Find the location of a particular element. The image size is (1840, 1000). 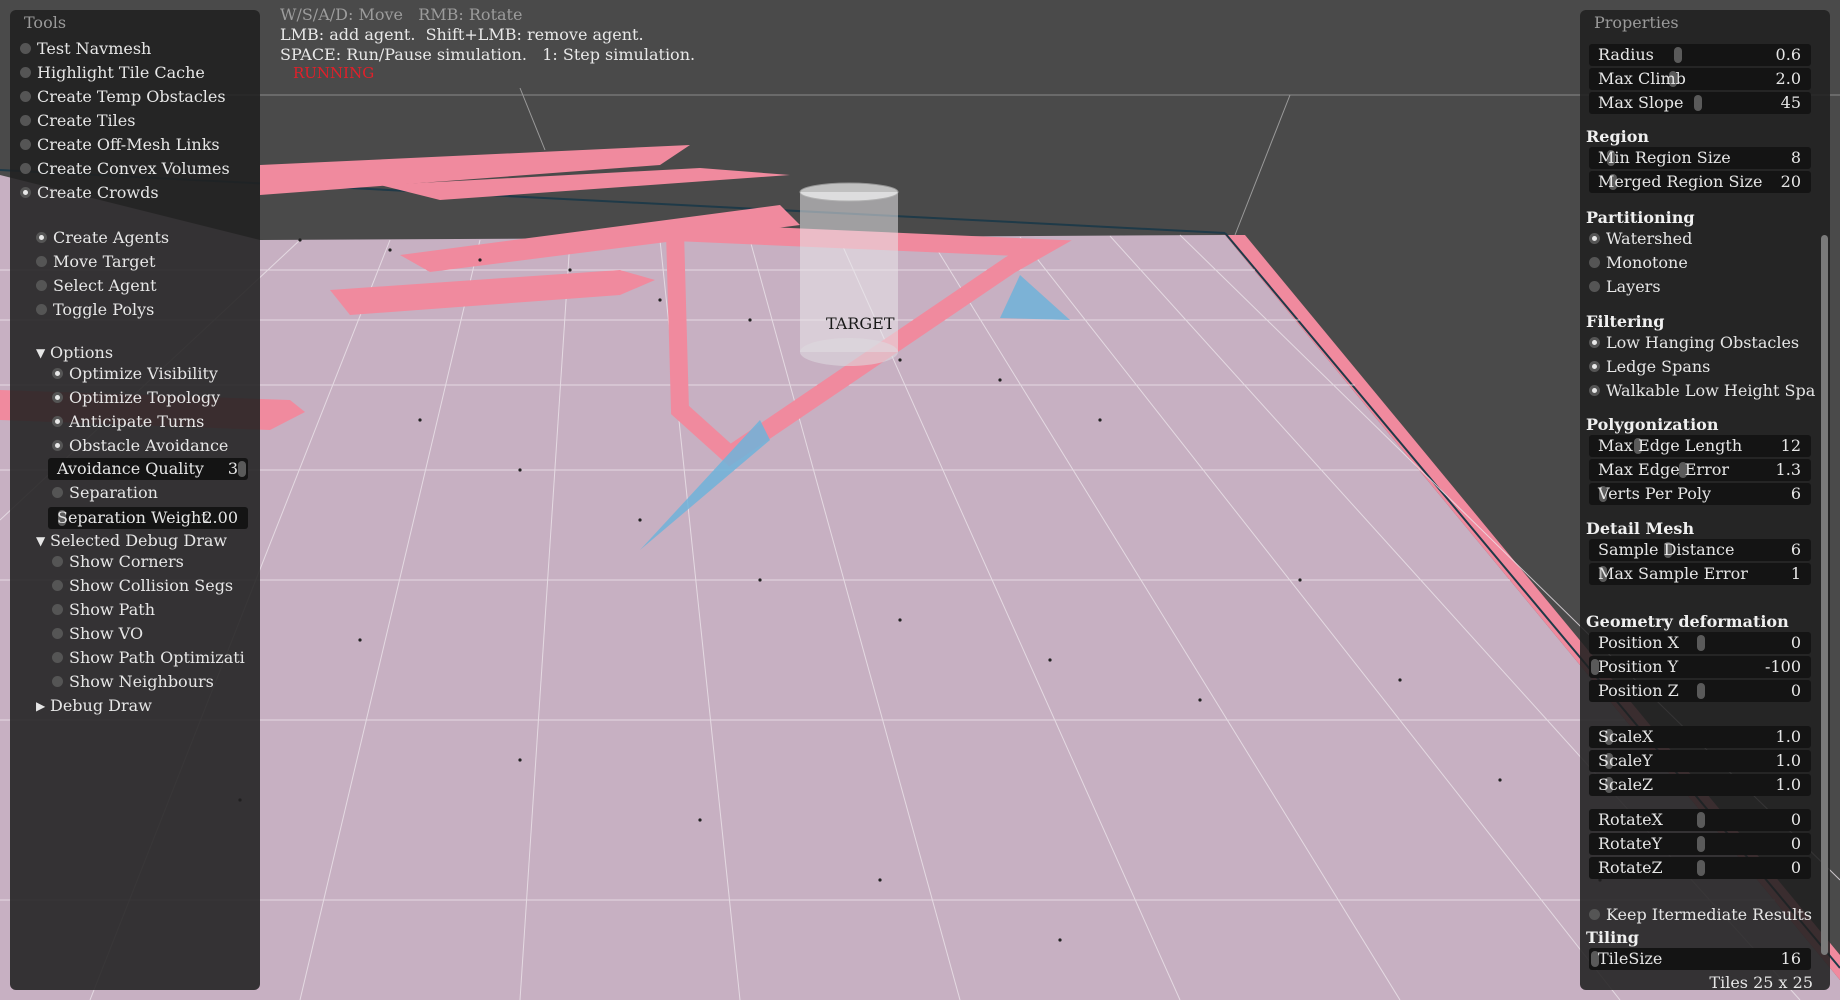

filtering-option-0: Low Hanging Obstacles is located at coordinates (1704, 343).